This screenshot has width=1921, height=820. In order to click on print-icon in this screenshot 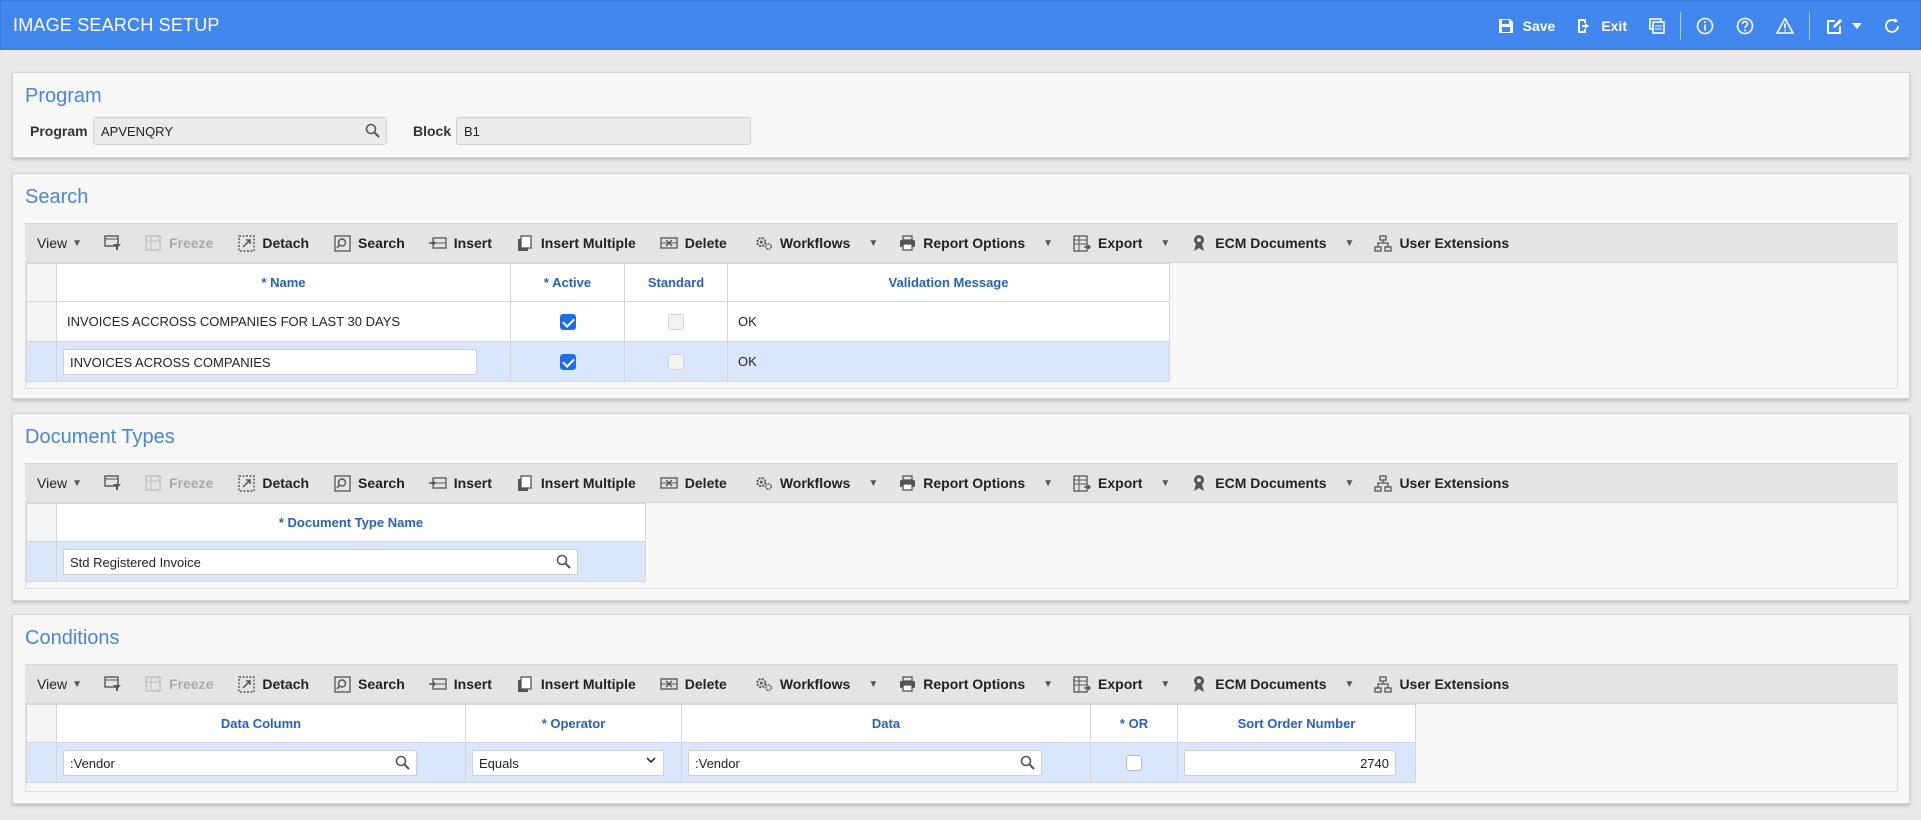, I will do `click(907, 684)`.